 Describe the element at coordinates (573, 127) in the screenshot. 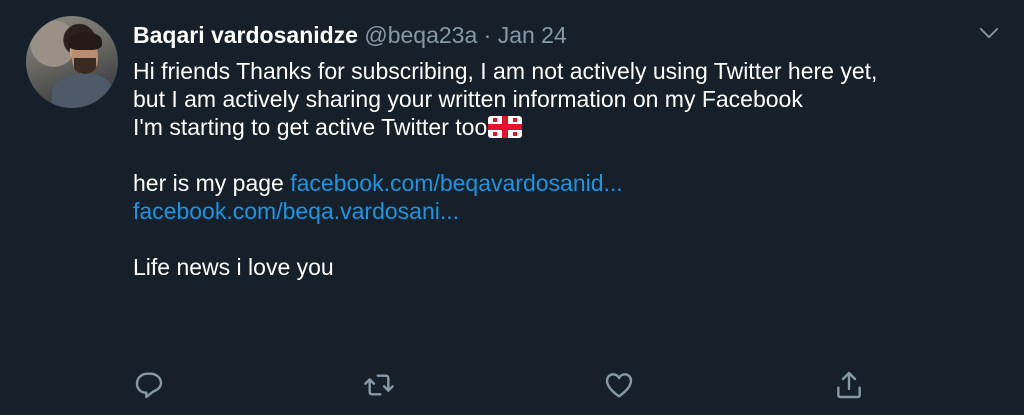

I see `tweet-text-line: I'm starting to get active Twitter too` at that location.